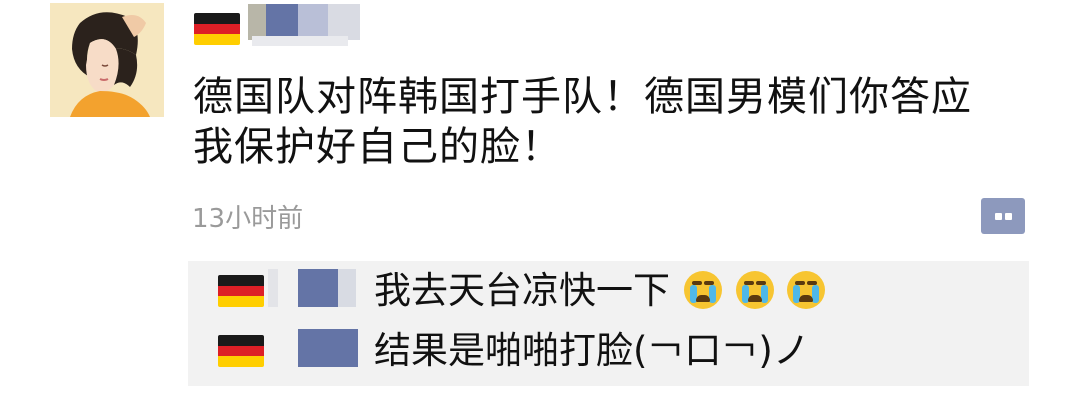 The height and width of the screenshot is (401, 1080). I want to click on reply-text: 我去天台凉快一下, so click(600, 291).